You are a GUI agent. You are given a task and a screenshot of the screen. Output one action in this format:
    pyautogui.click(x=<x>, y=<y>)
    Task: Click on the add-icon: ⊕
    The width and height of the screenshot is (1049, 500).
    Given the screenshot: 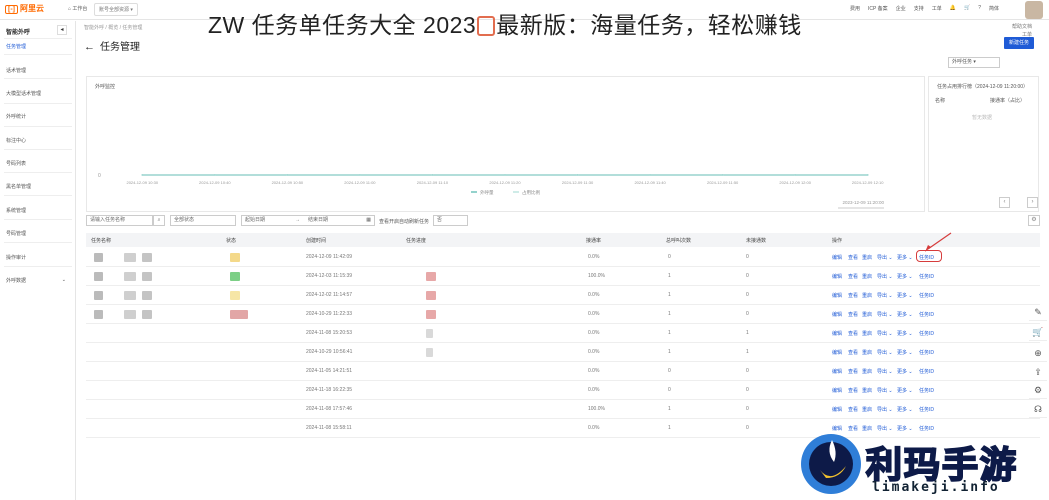 What is the action you would take?
    pyautogui.click(x=1038, y=353)
    